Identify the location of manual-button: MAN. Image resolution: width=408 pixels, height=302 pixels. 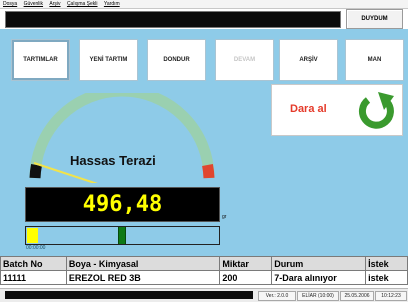
(374, 60).